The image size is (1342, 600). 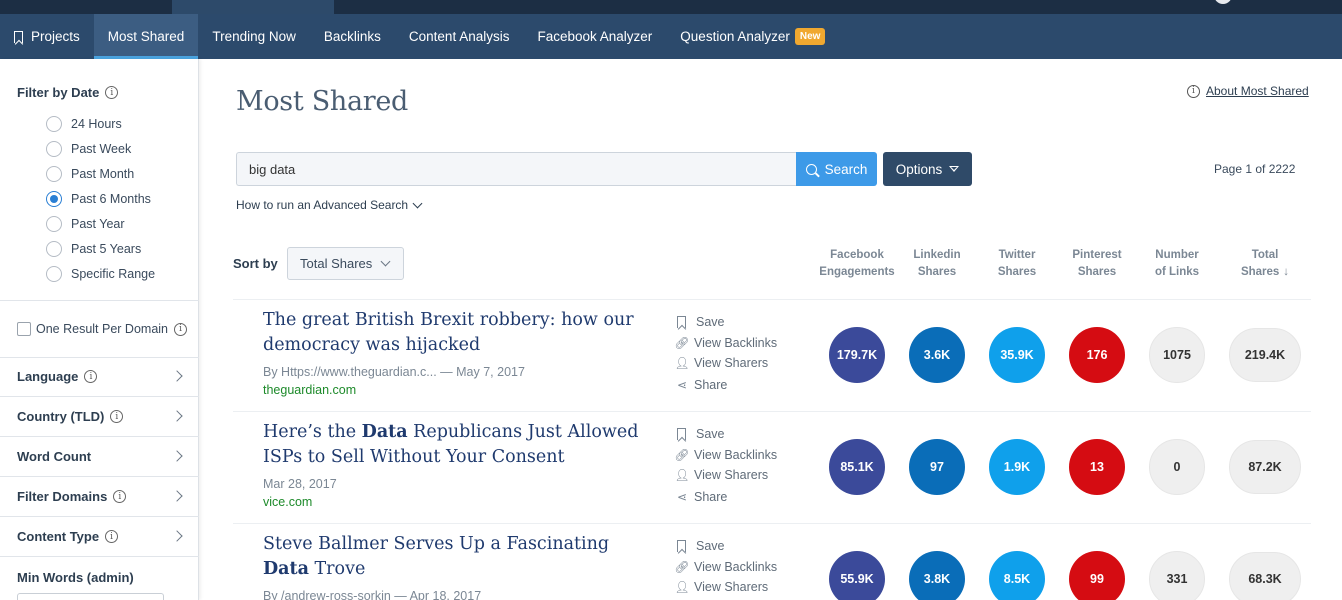 I want to click on date-option-past-month: Past Month, so click(x=100, y=173).